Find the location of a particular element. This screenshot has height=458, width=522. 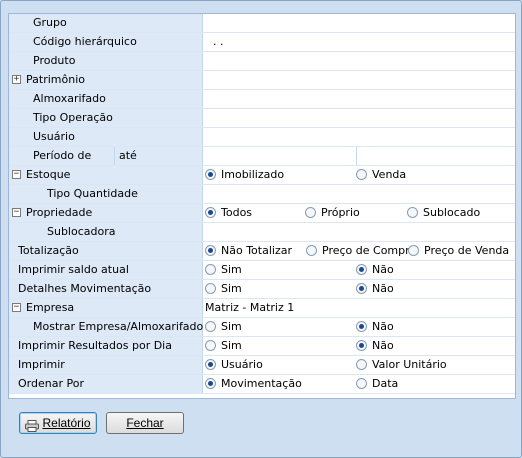

empresa-value: Matriz - Matriz 1 is located at coordinates (250, 307).